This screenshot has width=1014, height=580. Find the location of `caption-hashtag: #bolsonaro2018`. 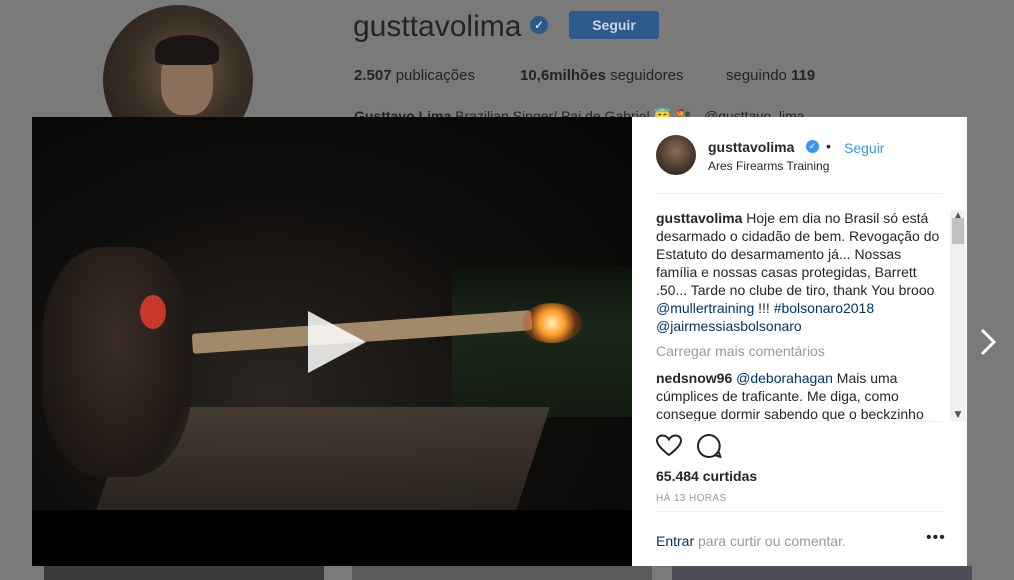

caption-hashtag: #bolsonaro2018 is located at coordinates (824, 308).